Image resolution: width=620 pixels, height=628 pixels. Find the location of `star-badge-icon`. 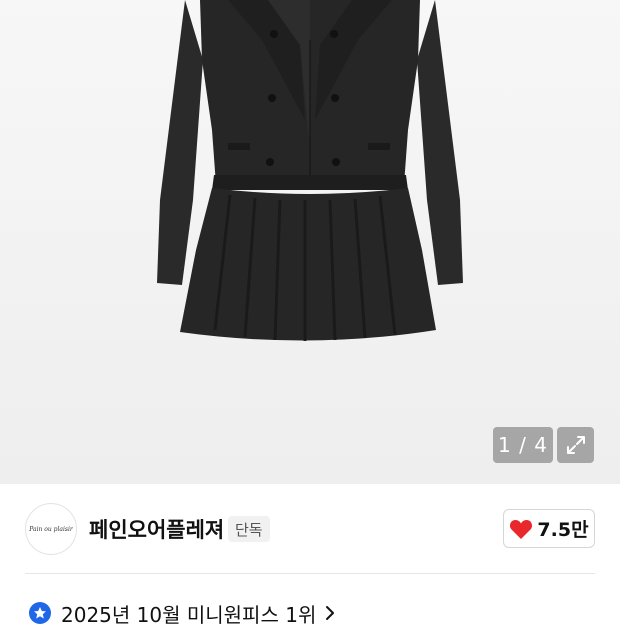

star-badge-icon is located at coordinates (40, 613).